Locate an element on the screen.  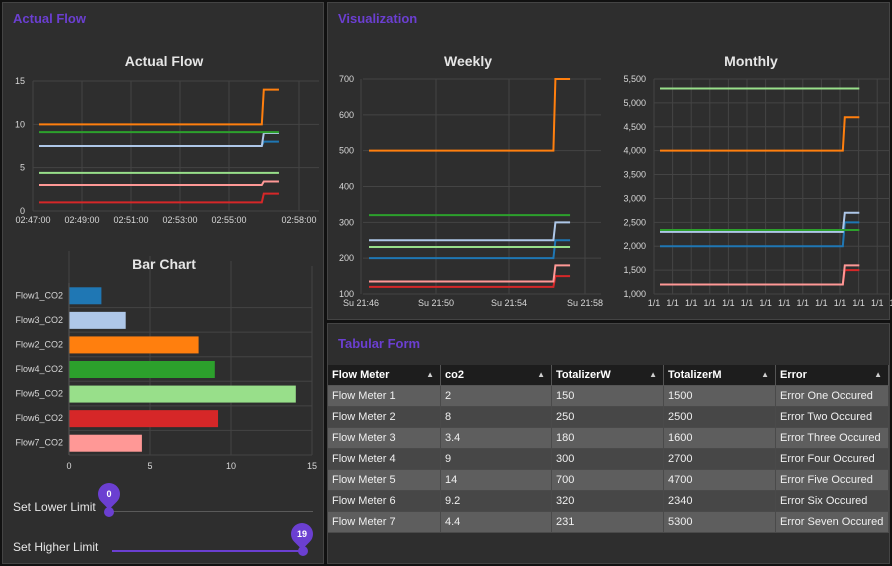
higher-limit-label: Set Higher Limit is located at coordinates (56, 547).